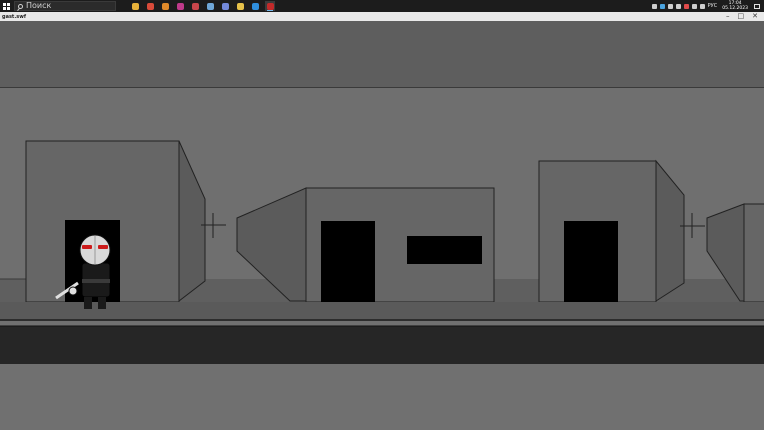 This screenshot has height=430, width=764. What do you see at coordinates (694, 6) in the screenshot?
I see `network-icon` at bounding box center [694, 6].